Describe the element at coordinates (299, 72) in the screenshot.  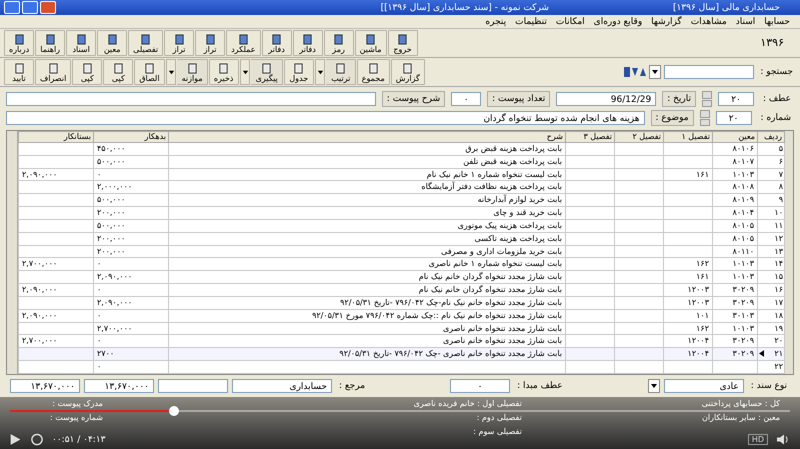
I see `toolbar-button: جدول` at that location.